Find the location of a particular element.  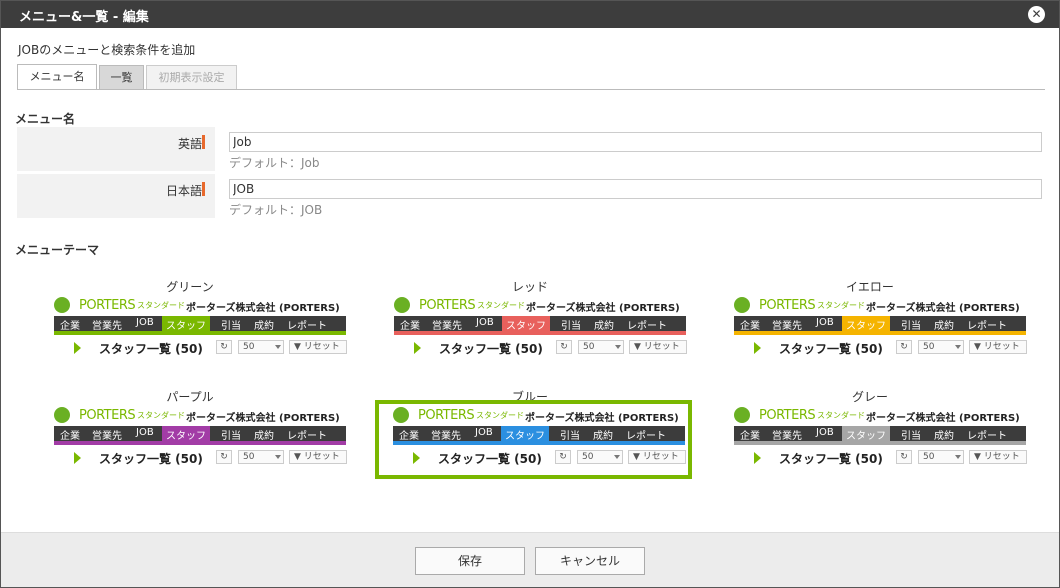

menu-theme-section-label: メニューテーマ is located at coordinates (57, 250).